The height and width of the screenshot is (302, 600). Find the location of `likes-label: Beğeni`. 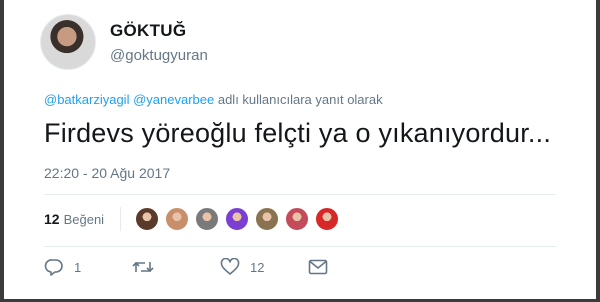

likes-label: Beğeni is located at coordinates (84, 219).